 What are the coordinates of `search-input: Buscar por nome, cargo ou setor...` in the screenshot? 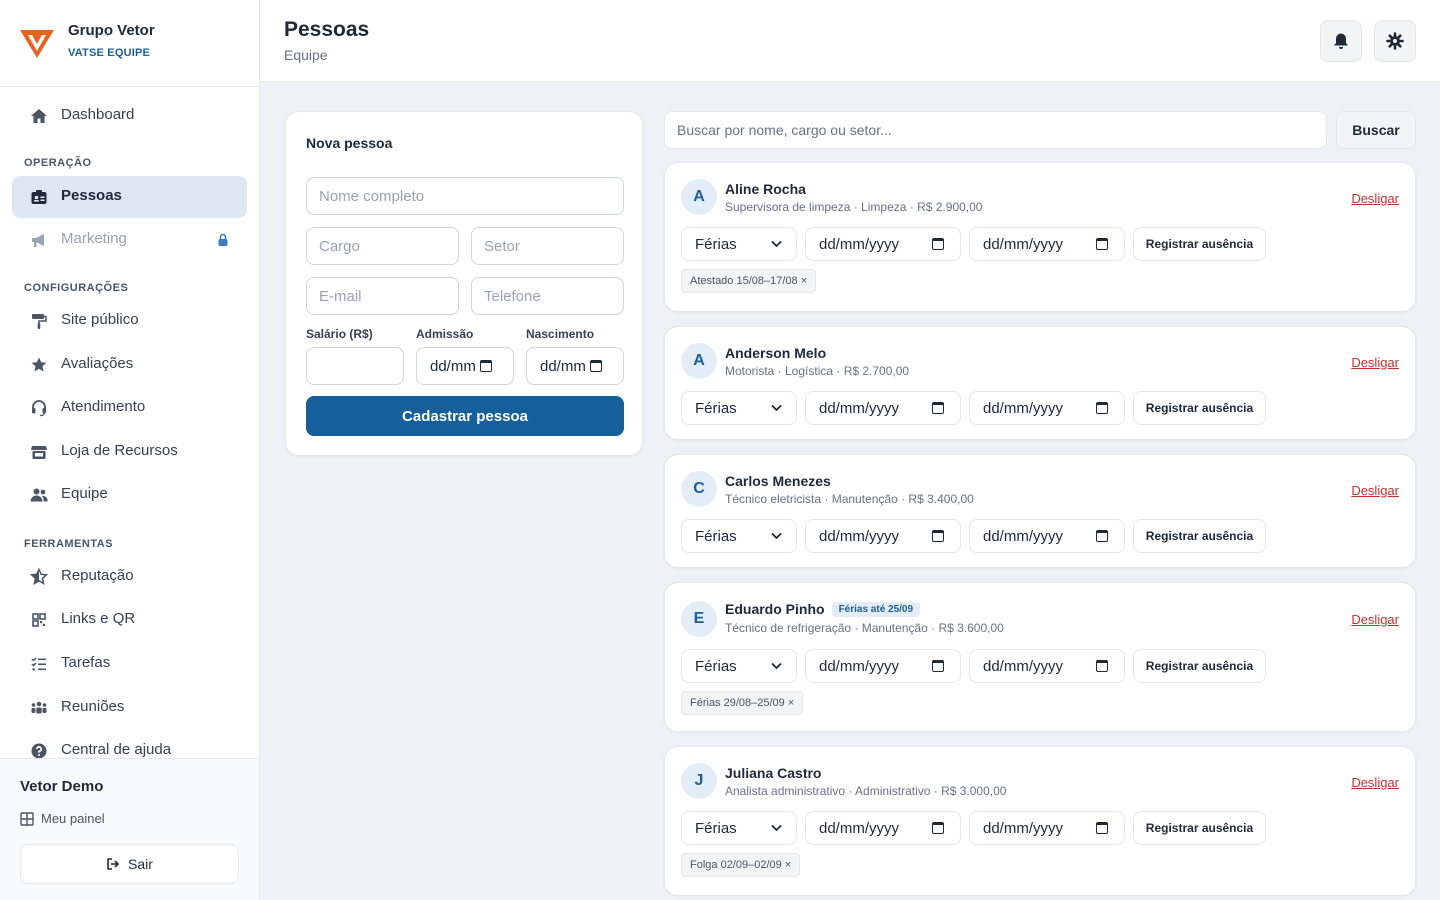 It's located at (995, 130).